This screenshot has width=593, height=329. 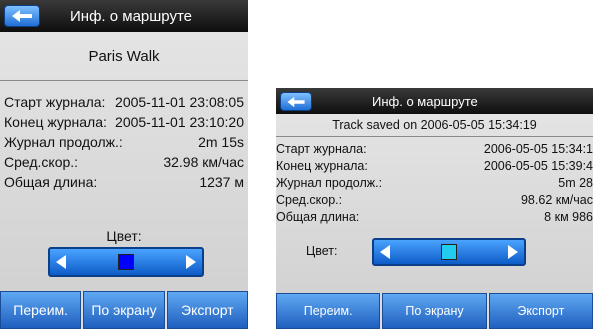 I want to click on row-value: 5m 28, so click(x=575, y=183).